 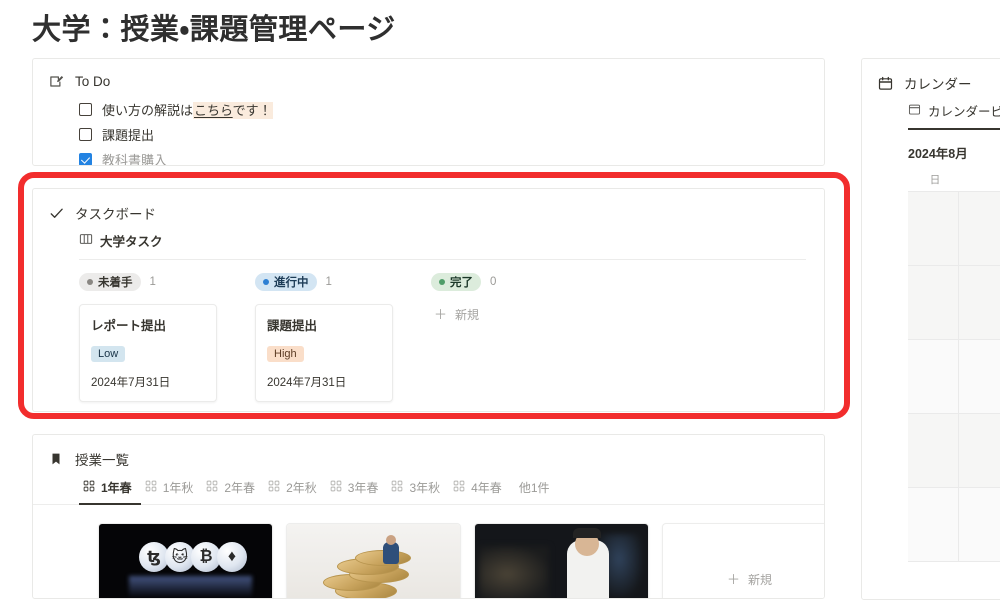 I want to click on tab-2year-spring: 2年春, so click(x=233, y=491).